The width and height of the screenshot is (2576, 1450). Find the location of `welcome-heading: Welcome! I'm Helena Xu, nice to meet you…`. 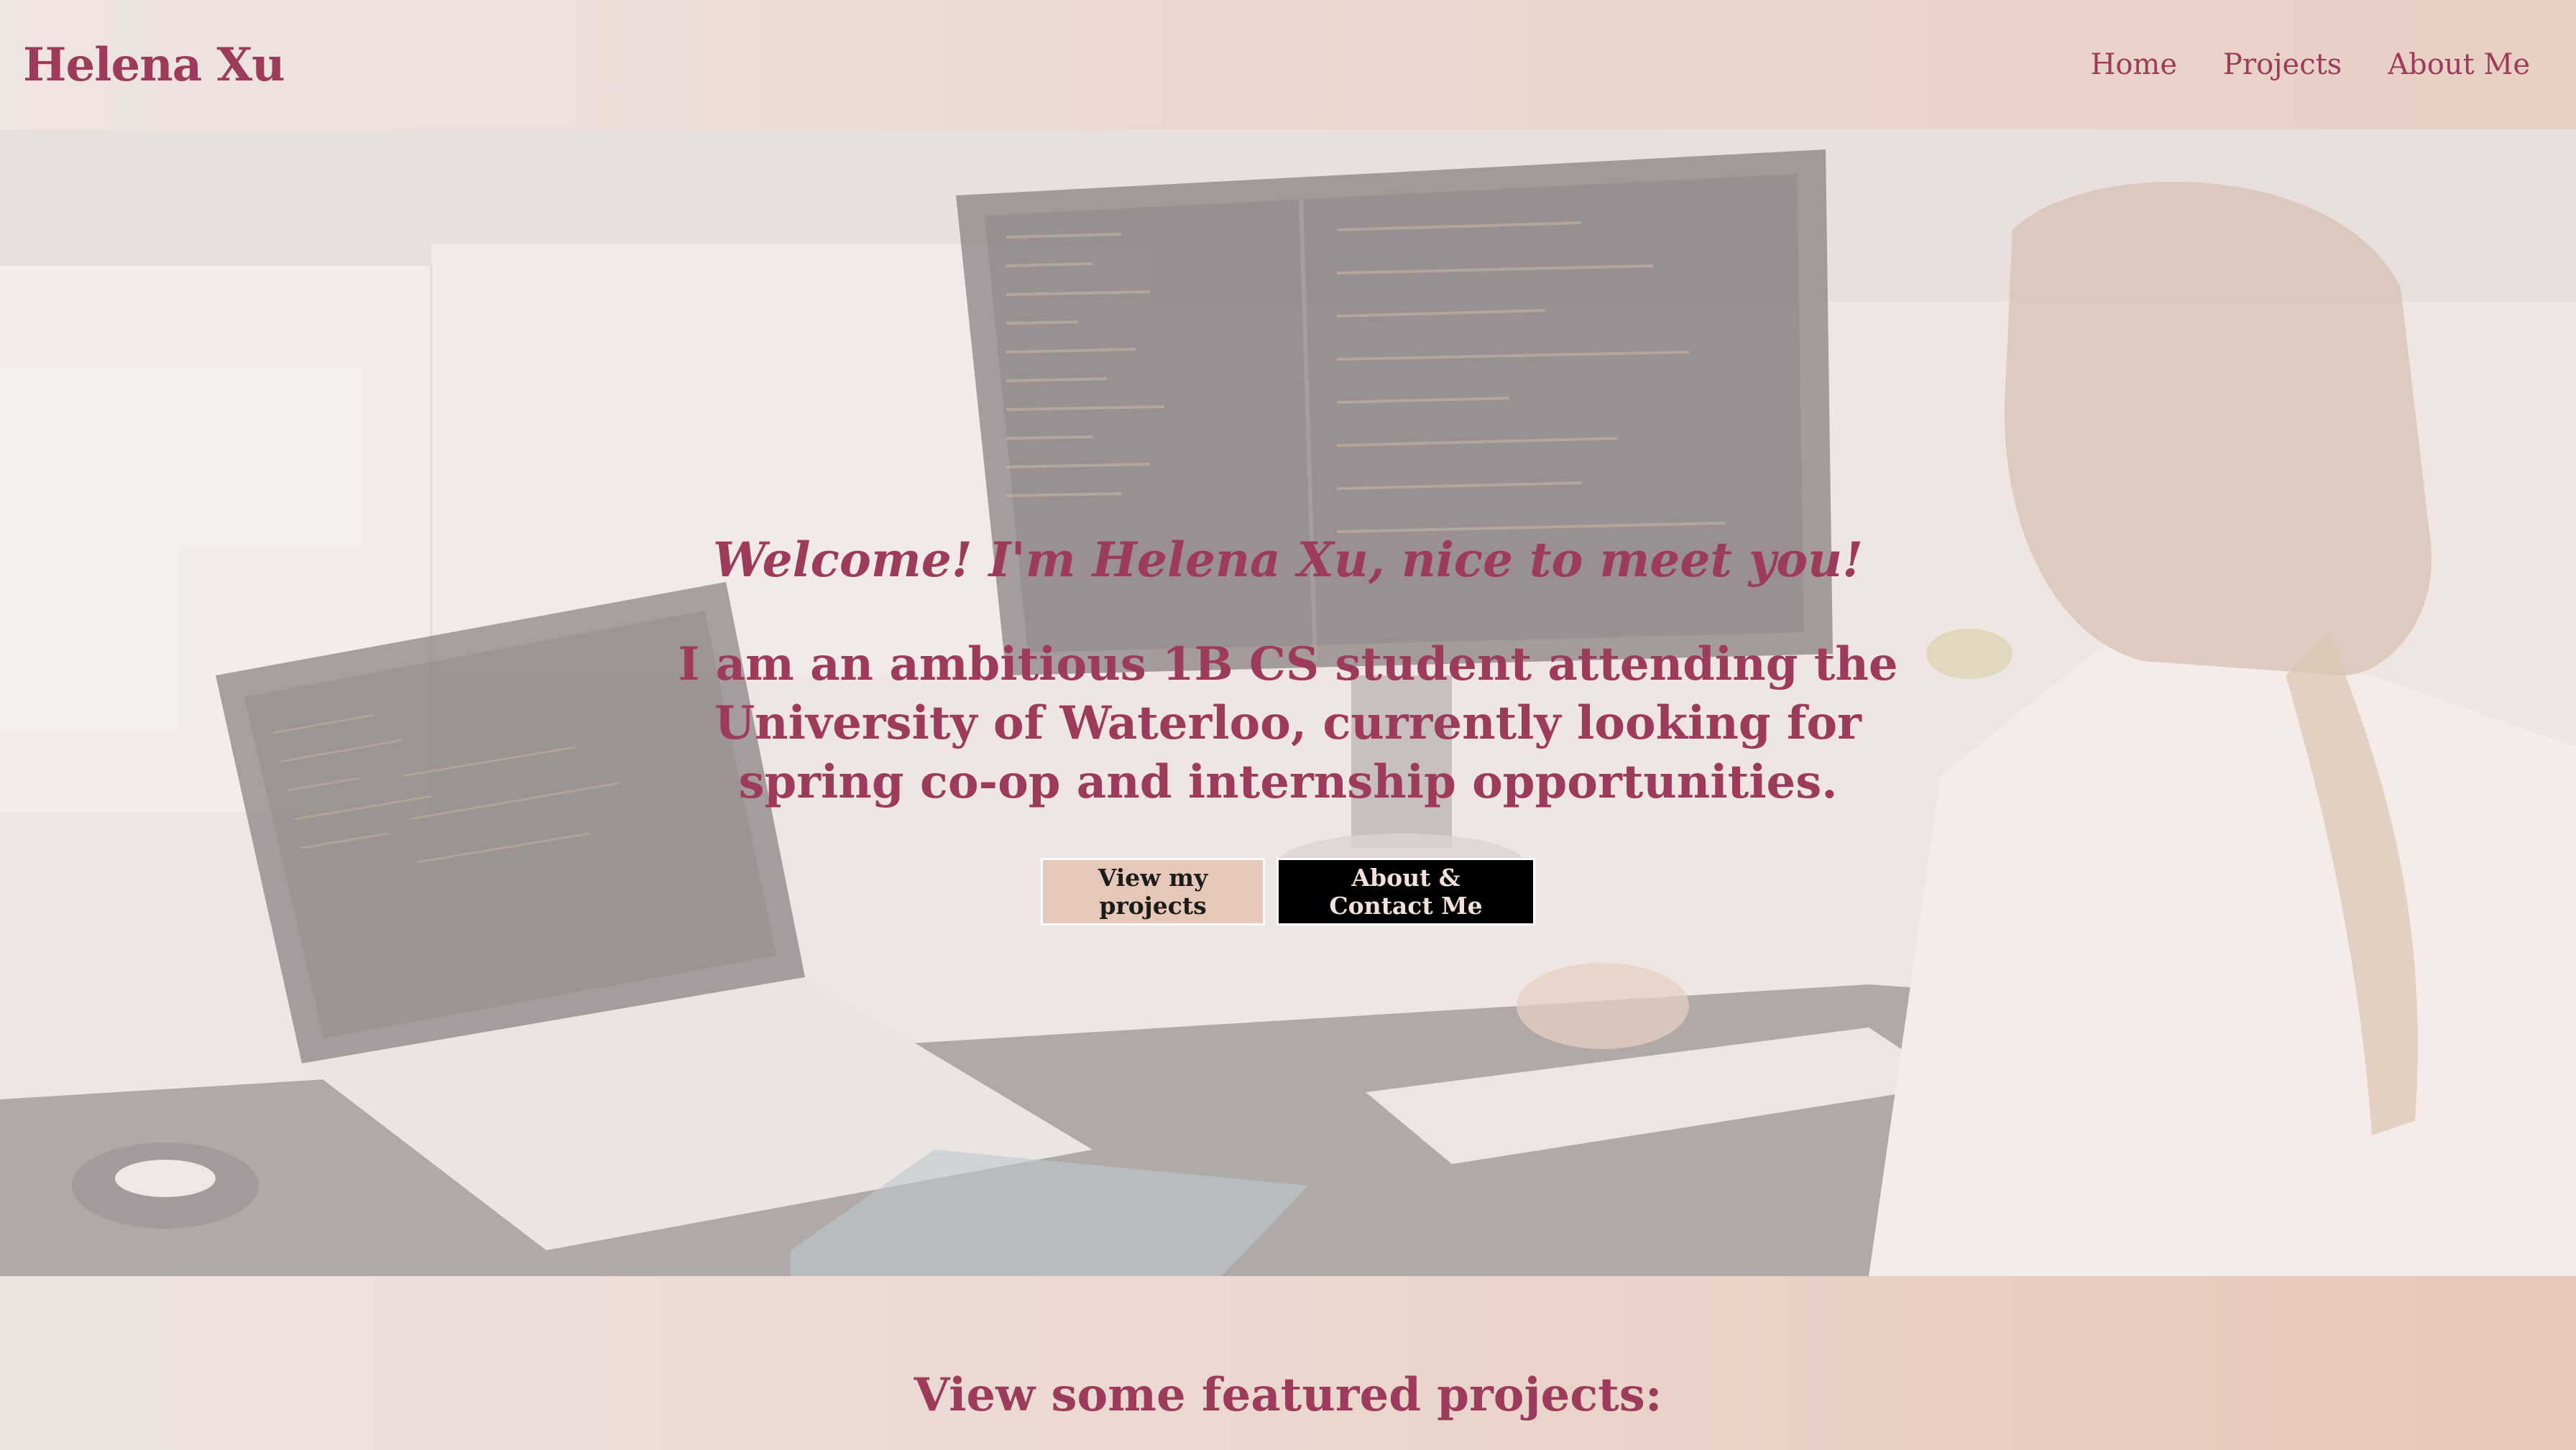

welcome-heading: Welcome! I'm Helena Xu, nice to meet you… is located at coordinates (1288, 560).